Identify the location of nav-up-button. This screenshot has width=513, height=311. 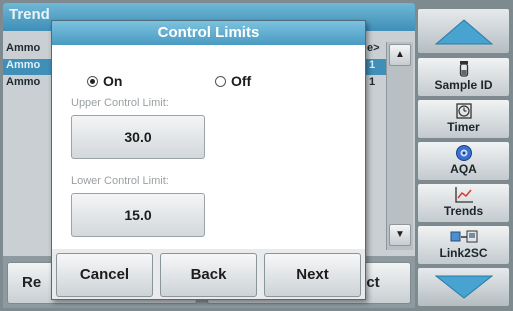
(463, 31).